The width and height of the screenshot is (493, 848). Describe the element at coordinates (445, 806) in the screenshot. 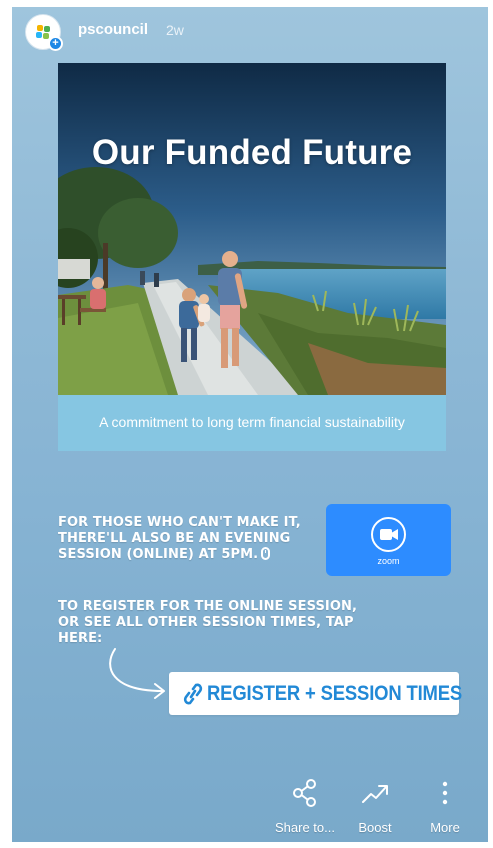

I see `more-button: More` at that location.